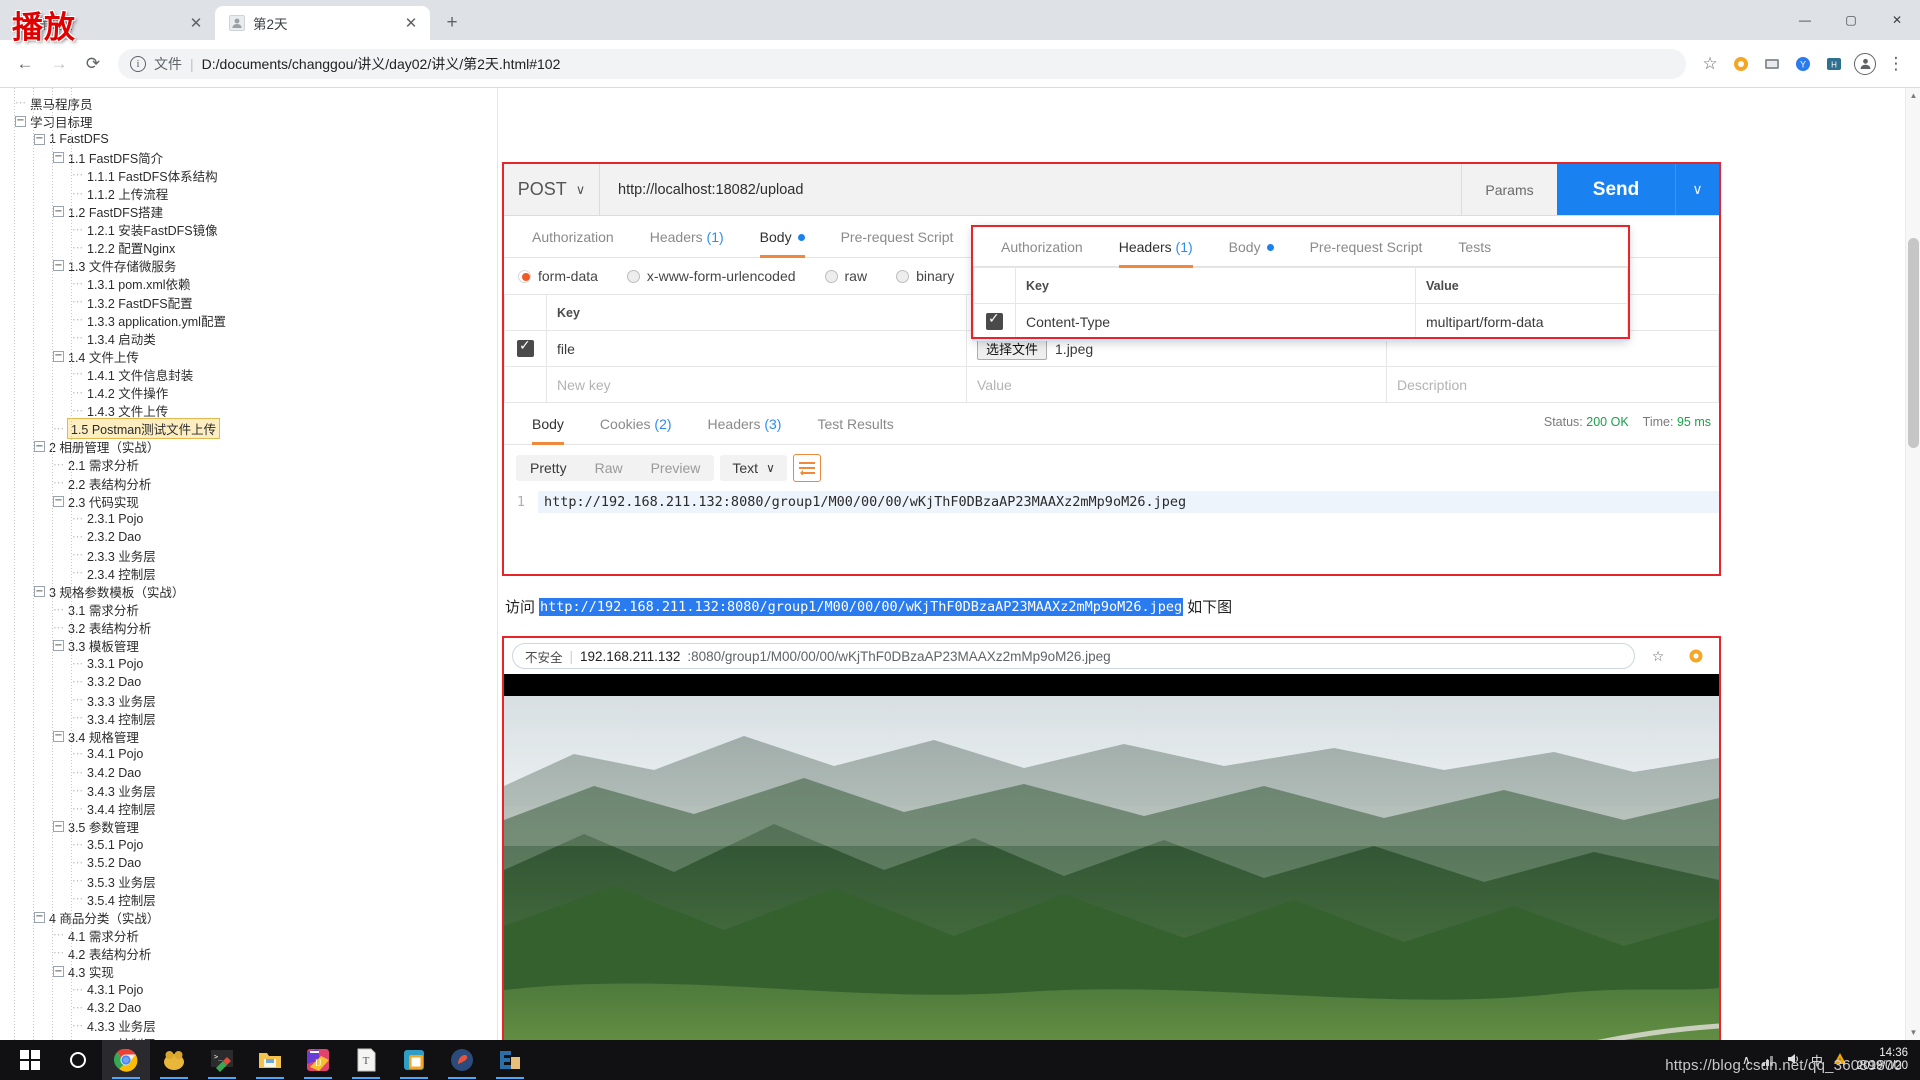 This screenshot has height=1080, width=1920. I want to click on toc-item: ⋯ 2.2 表结构分析, so click(251, 483).